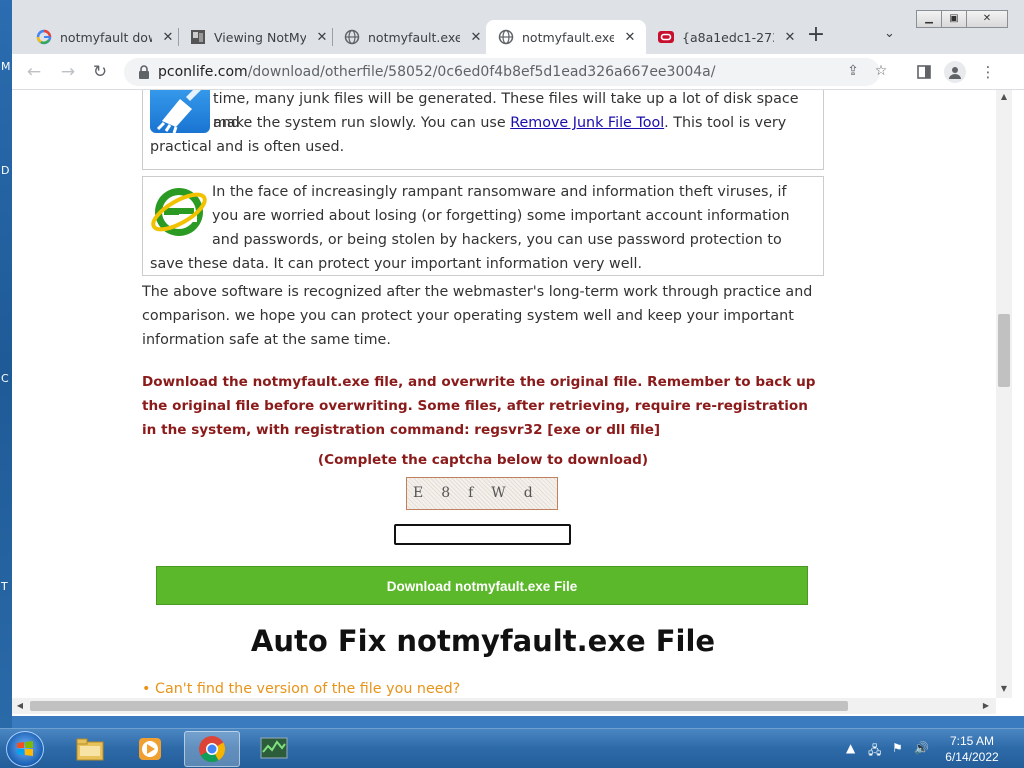  Describe the element at coordinates (439, 706) in the screenshot. I see `horizontal-scroll-thumb` at that location.